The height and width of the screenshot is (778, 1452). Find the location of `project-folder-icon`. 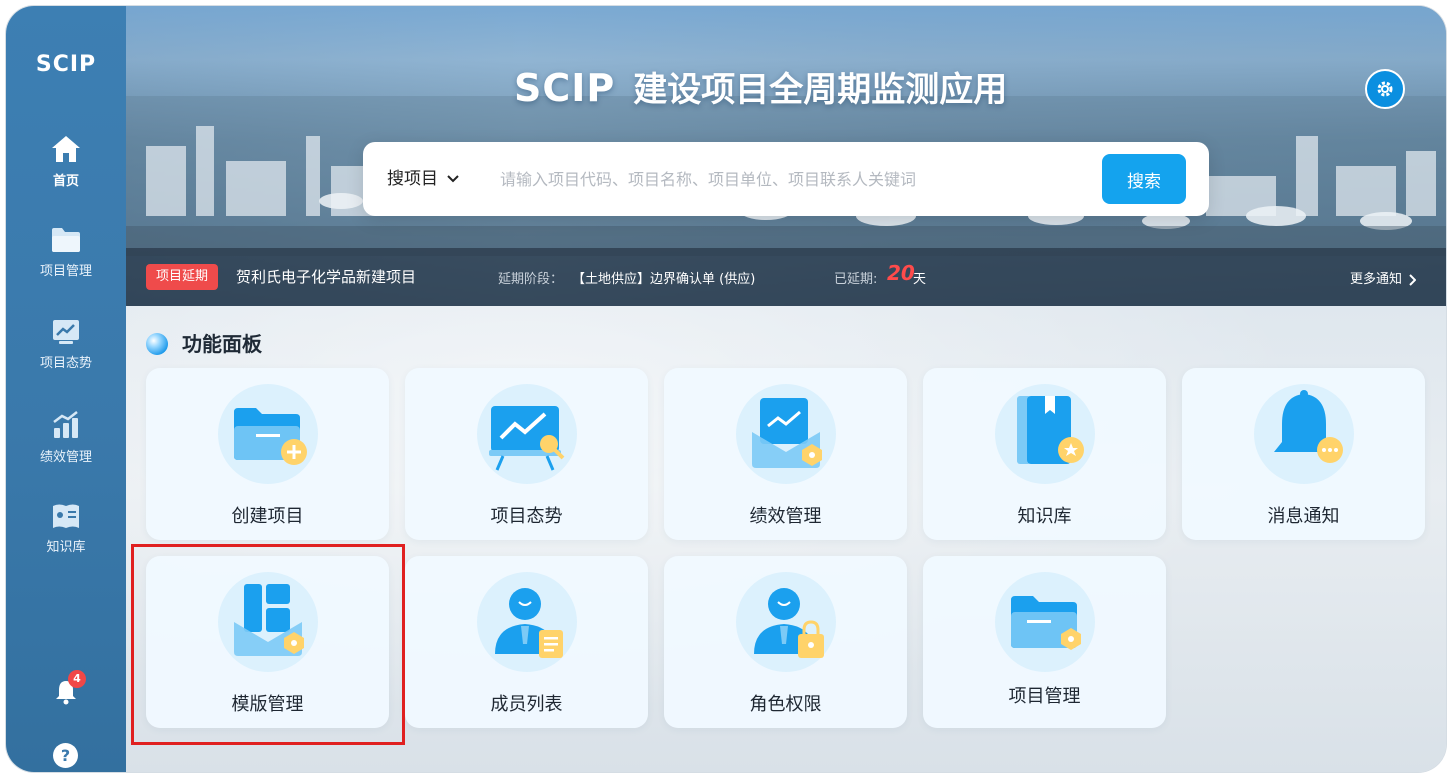

project-folder-icon is located at coordinates (1045, 622).